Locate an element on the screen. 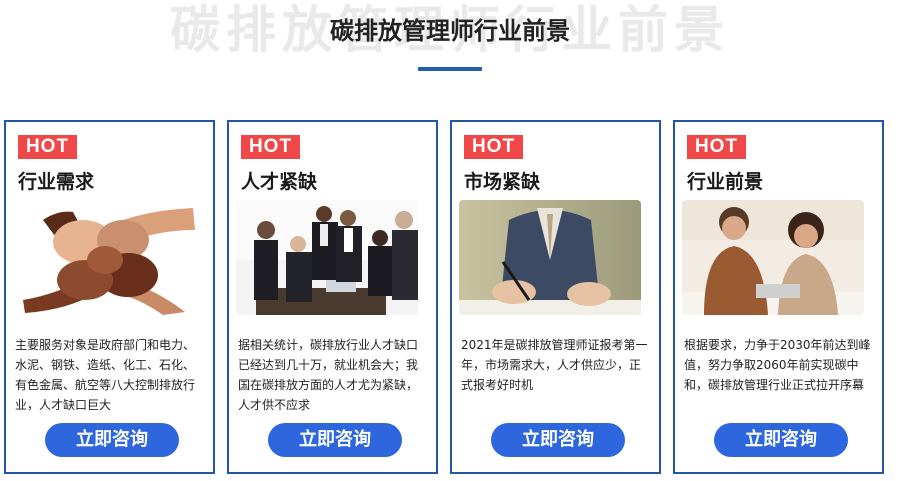 The width and height of the screenshot is (900, 481). title-underline is located at coordinates (450, 69).